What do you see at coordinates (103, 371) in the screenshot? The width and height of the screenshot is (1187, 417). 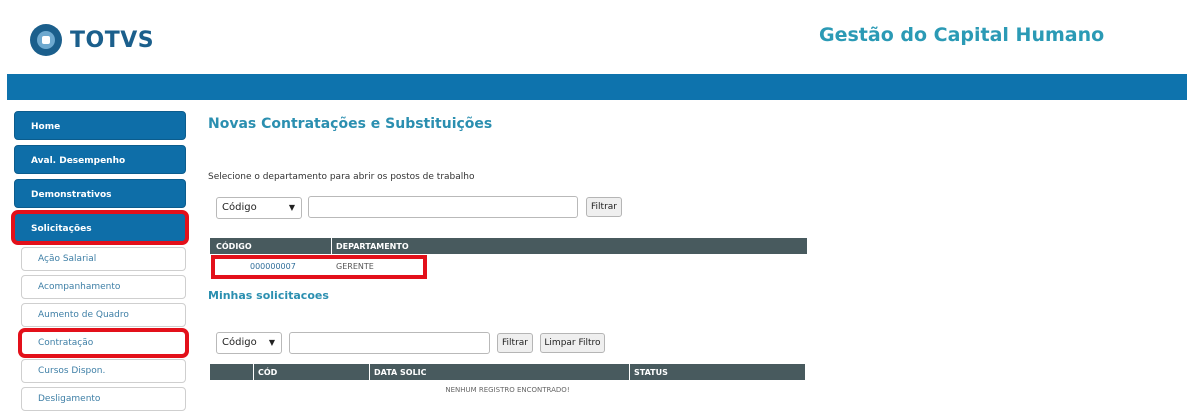 I see `sidebar-subitem-cursos-dispon: Cursos Dispon.` at bounding box center [103, 371].